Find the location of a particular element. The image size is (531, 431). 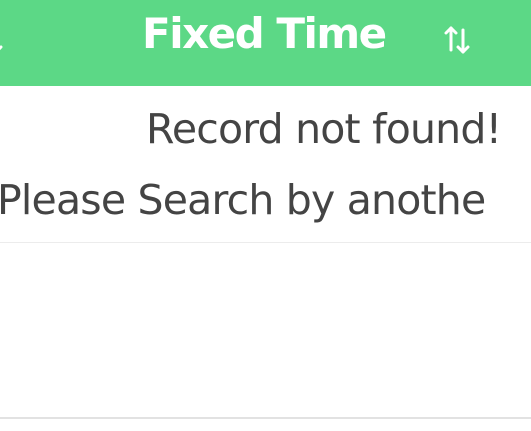

column-header-fixed-time: Fixed Time is located at coordinates (264, 34).